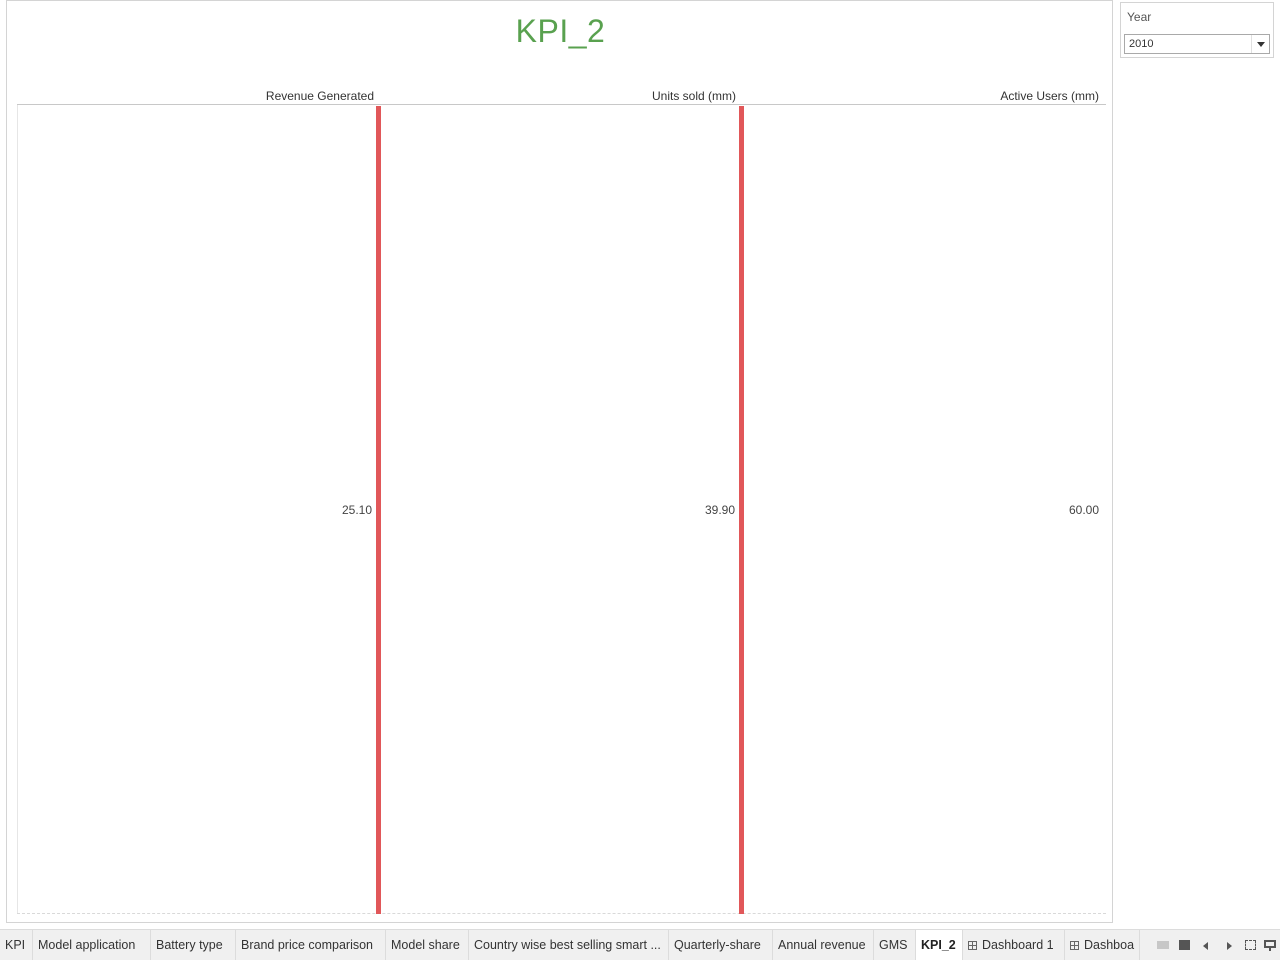 Image resolution: width=1280 pixels, height=960 pixels. What do you see at coordinates (307, 945) in the screenshot?
I see `sheet-tab-label: Brand price comparison` at bounding box center [307, 945].